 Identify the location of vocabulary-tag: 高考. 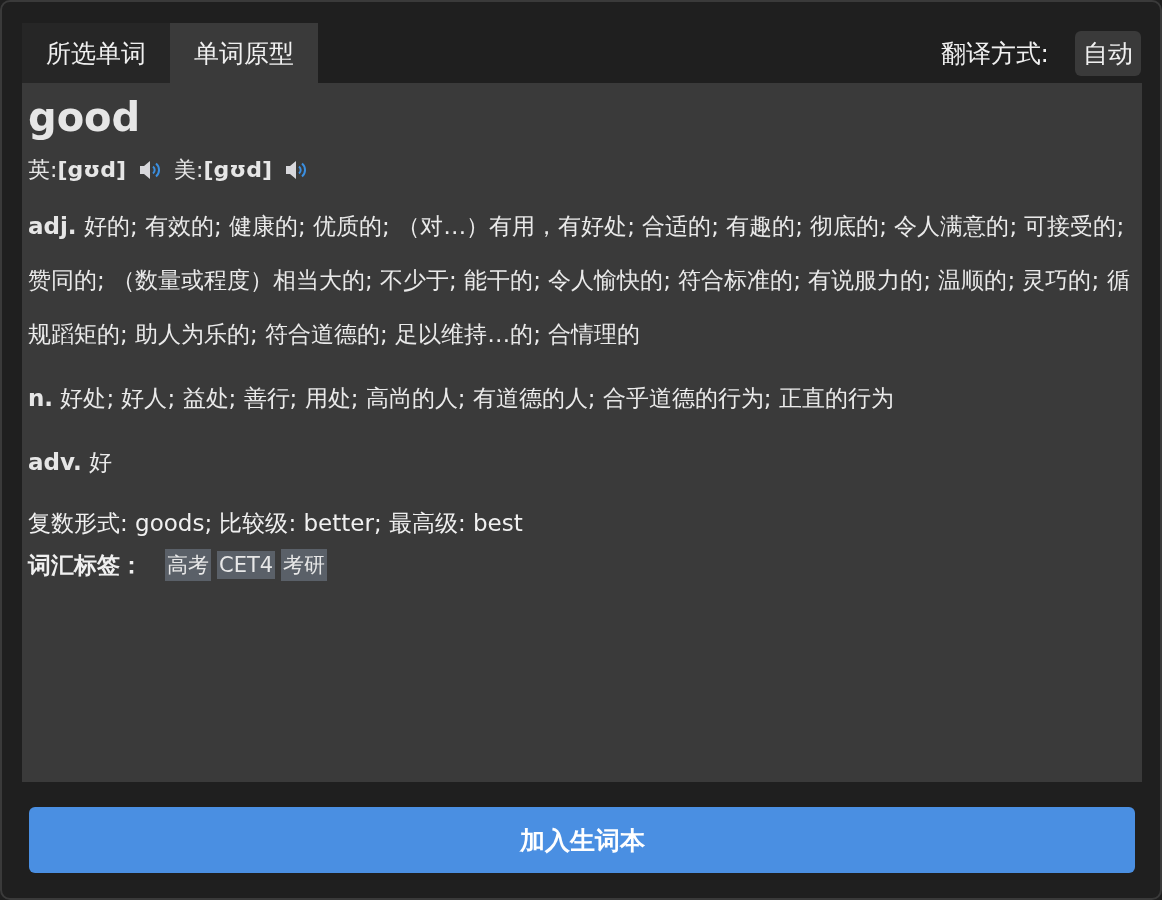
(188, 565).